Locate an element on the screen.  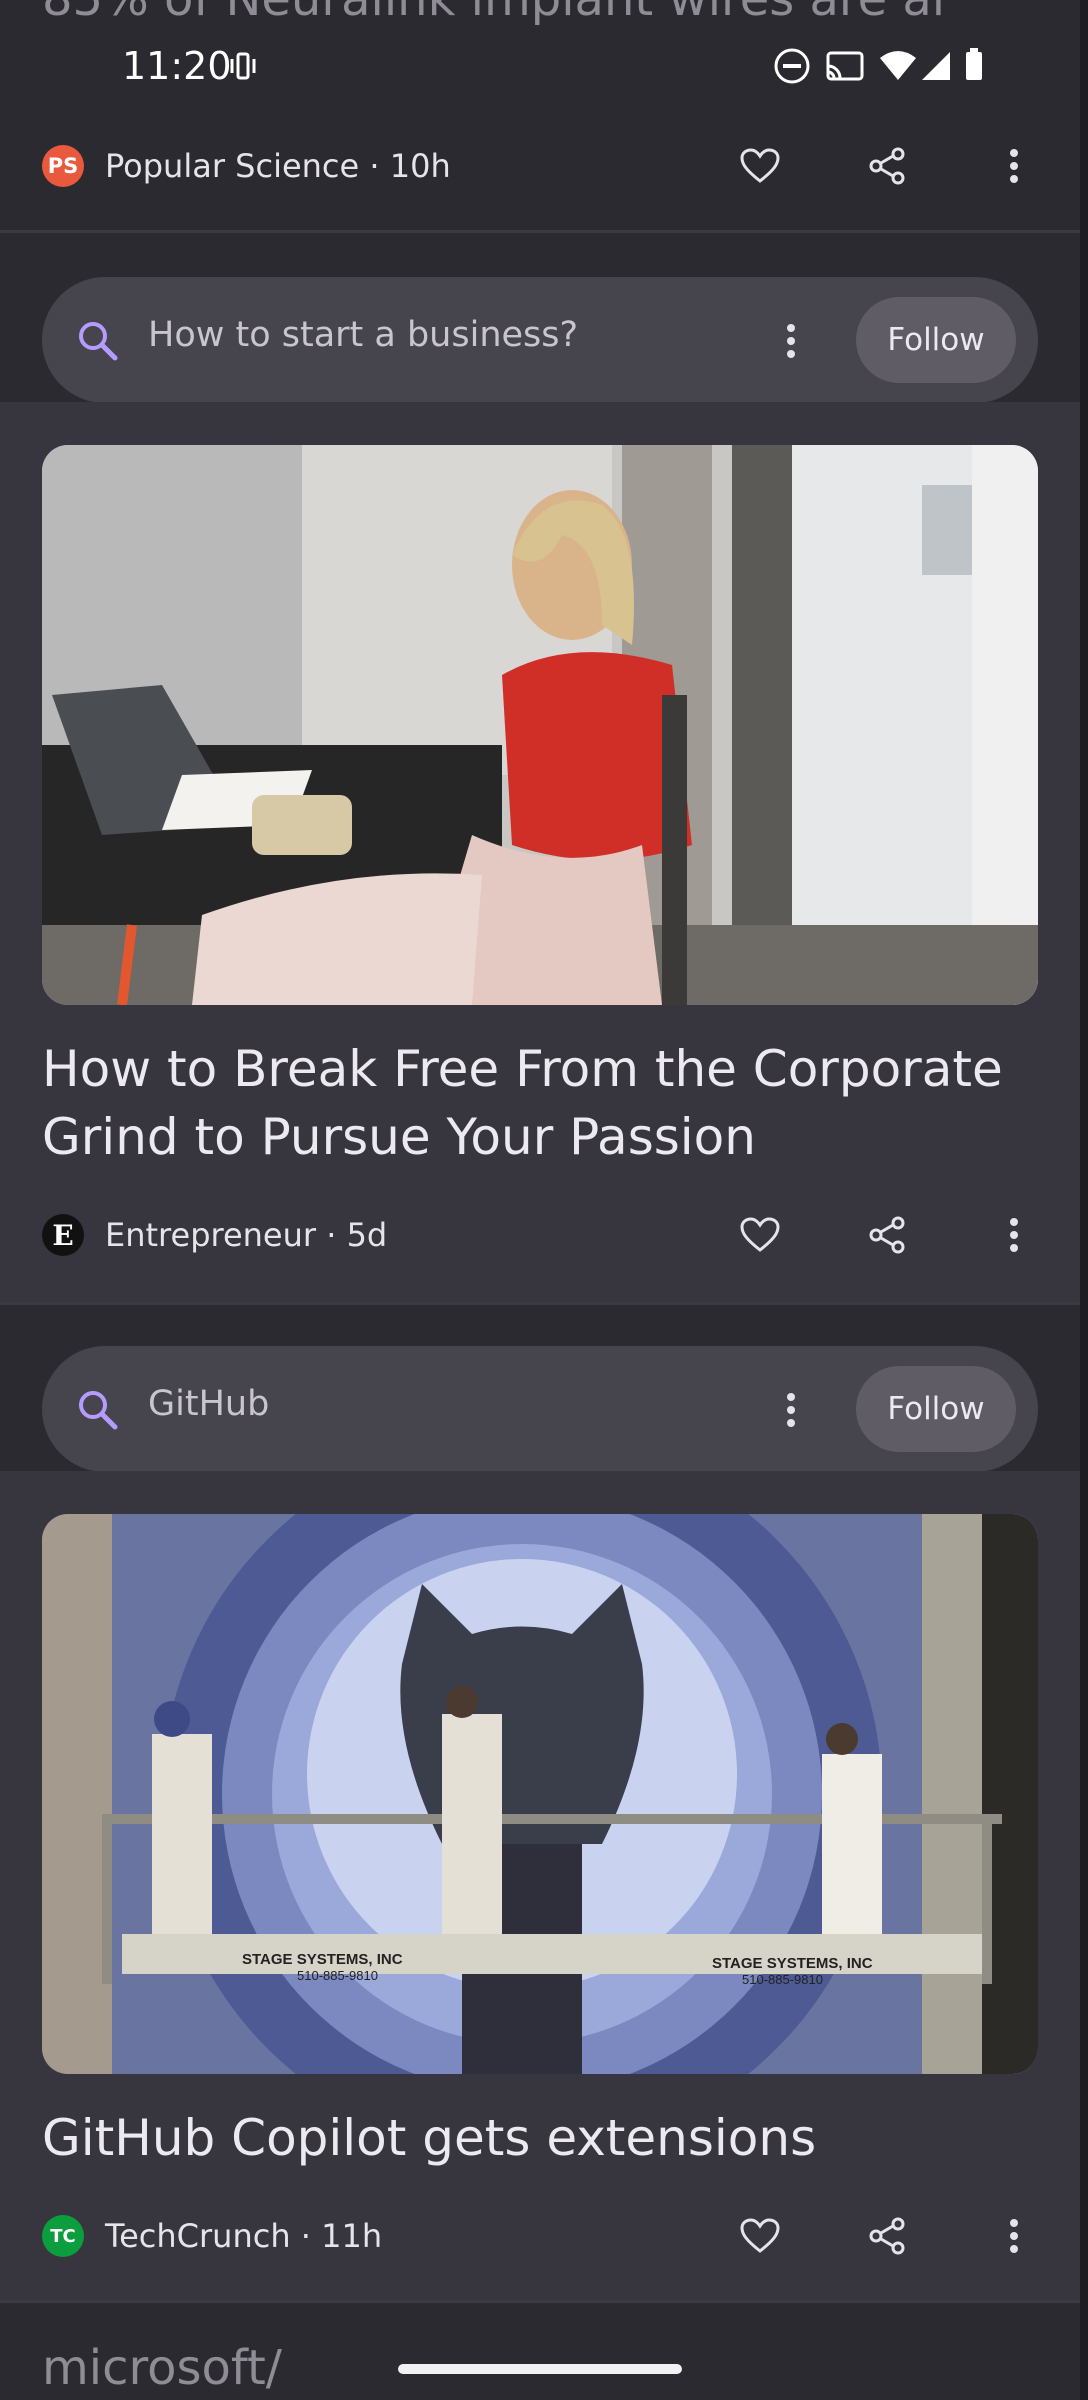
battery-icon is located at coordinates (974, 64).